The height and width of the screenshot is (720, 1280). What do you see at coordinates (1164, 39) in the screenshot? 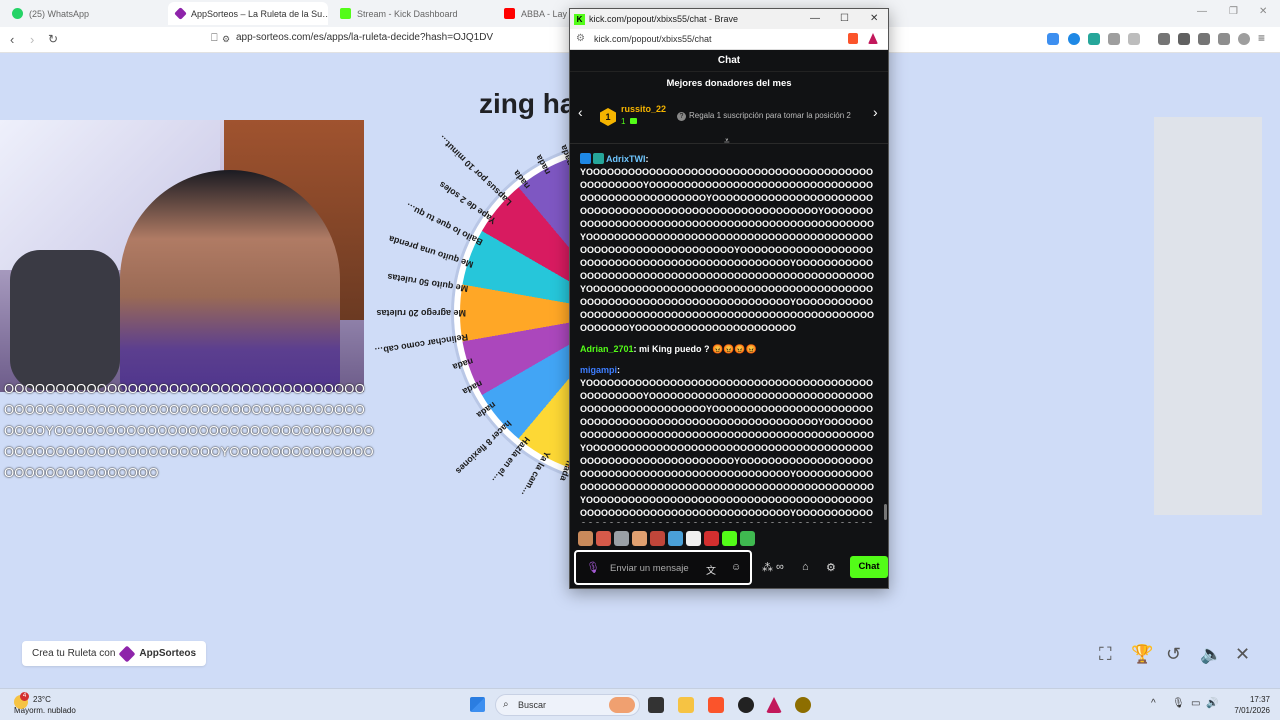
I see `media-icon` at bounding box center [1164, 39].